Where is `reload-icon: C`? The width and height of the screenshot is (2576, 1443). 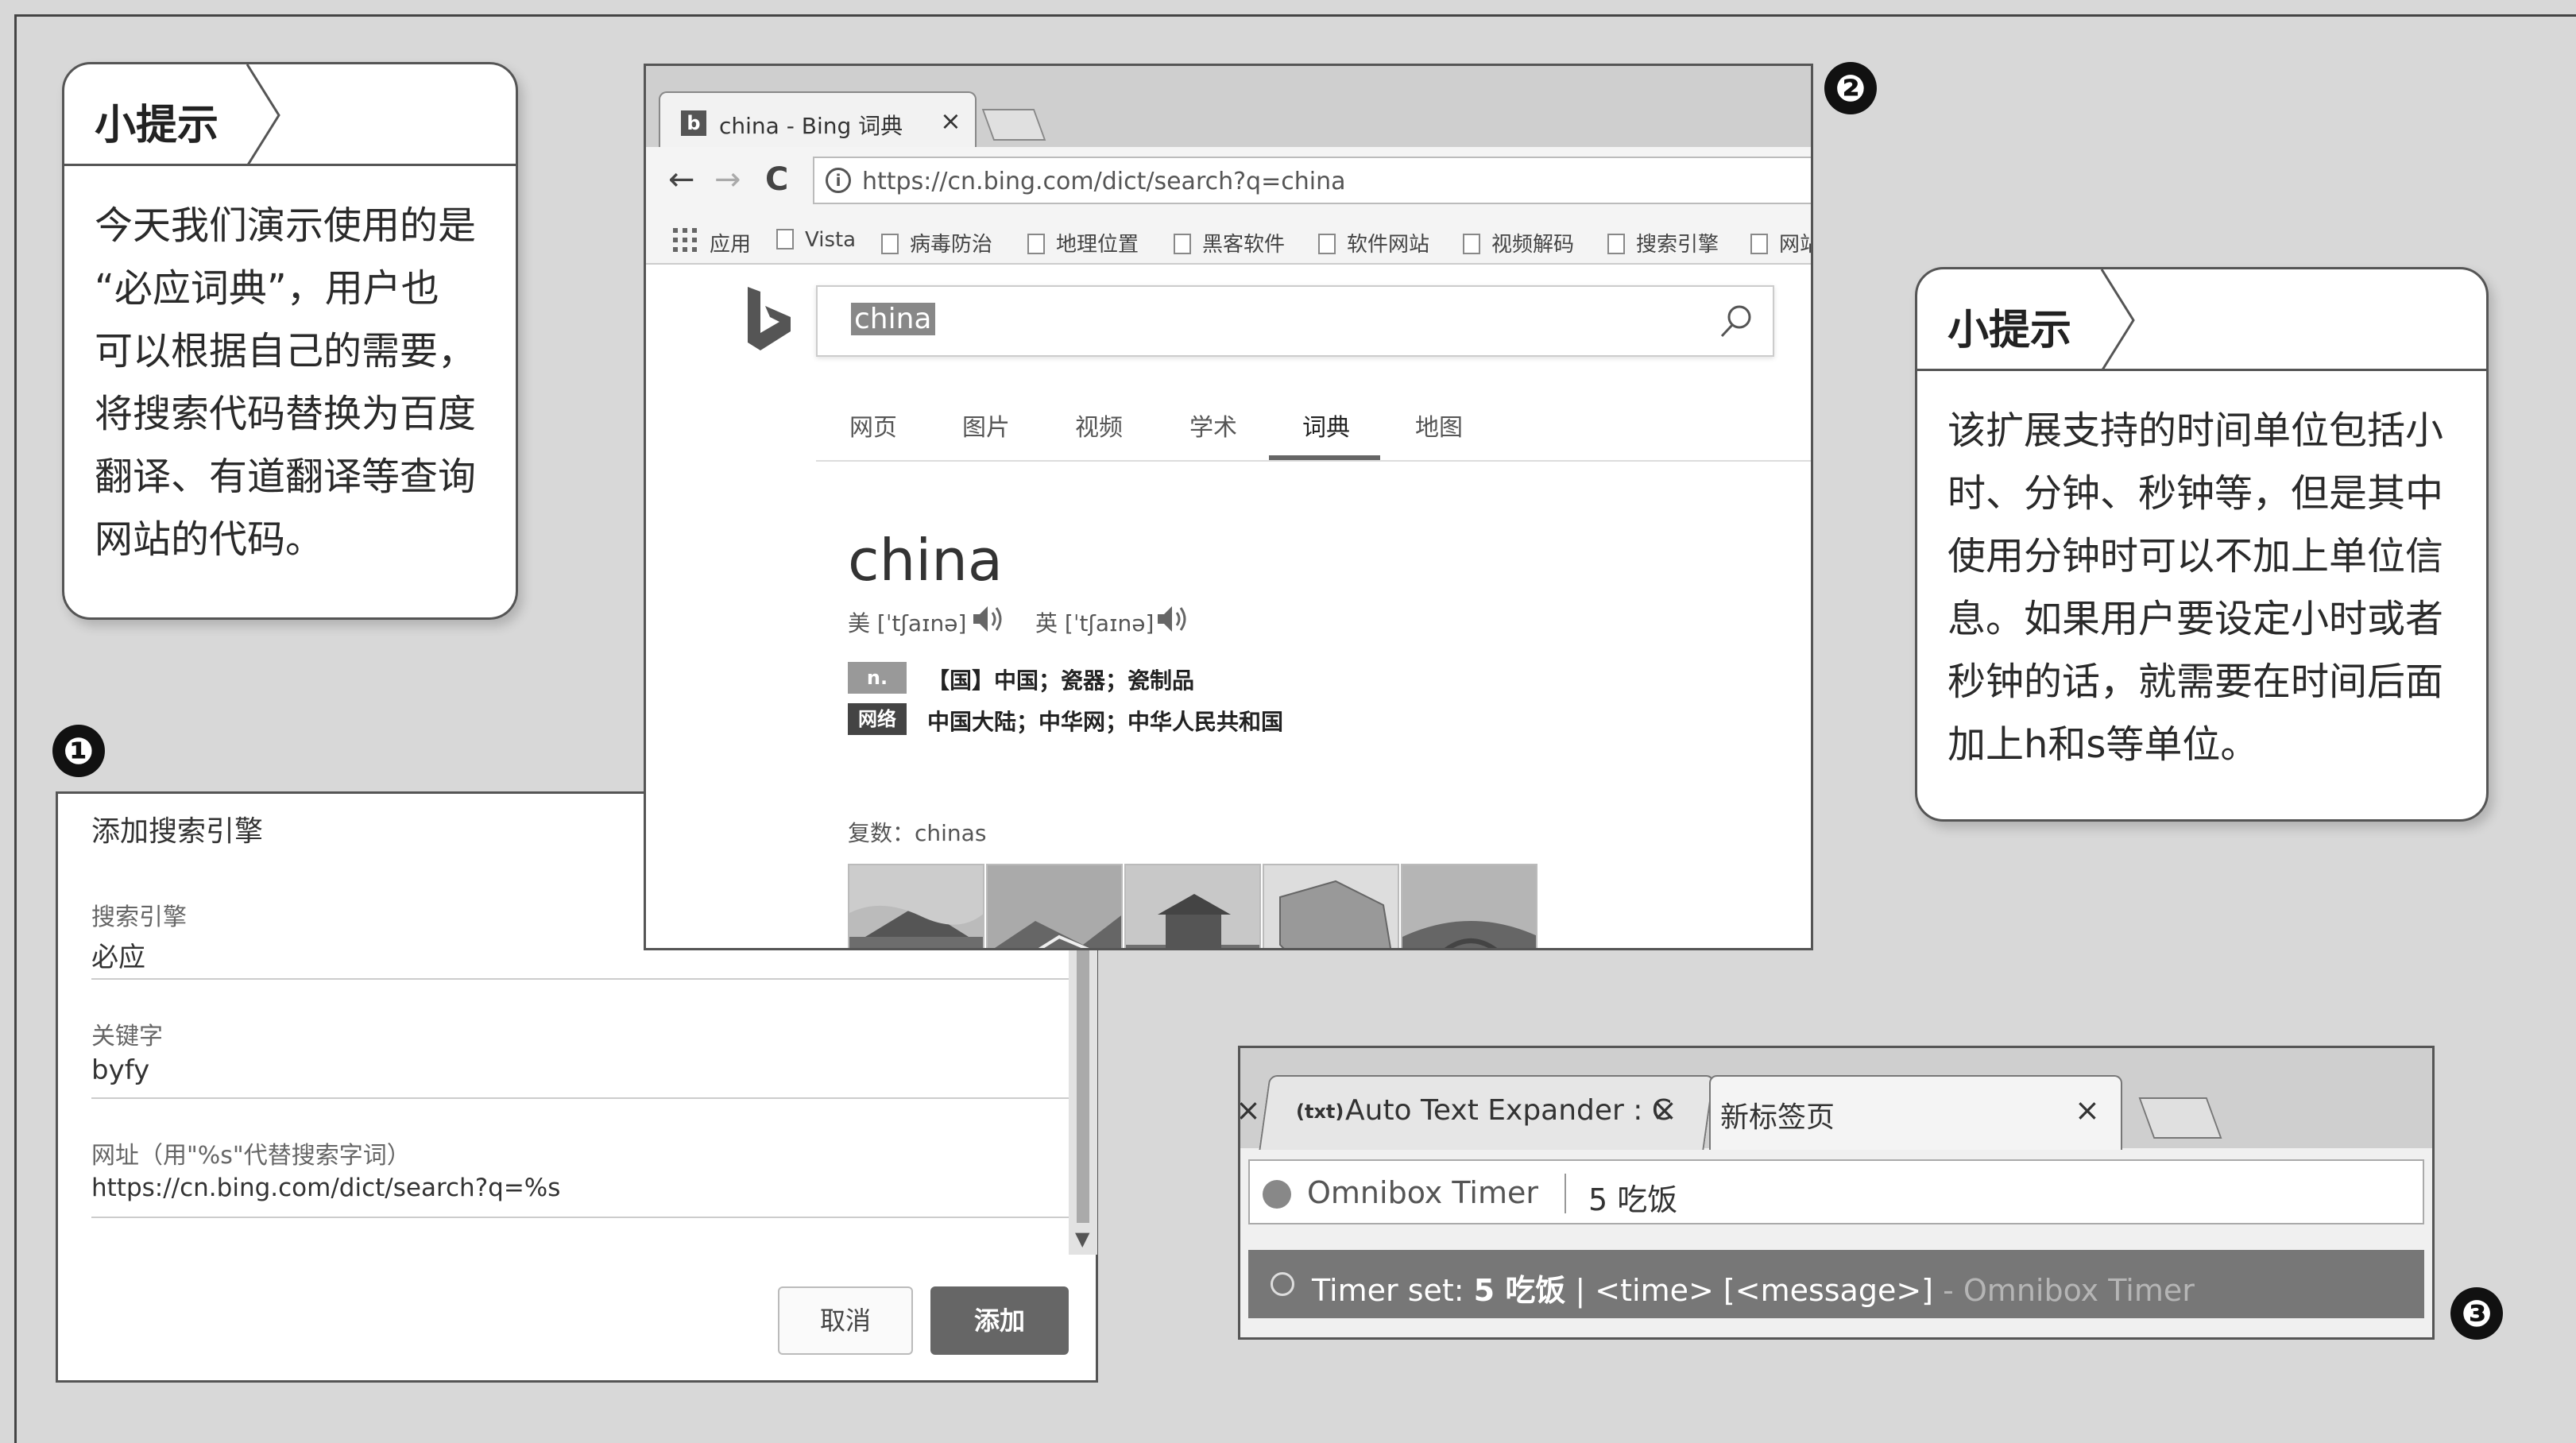
reload-icon: C is located at coordinates (776, 179).